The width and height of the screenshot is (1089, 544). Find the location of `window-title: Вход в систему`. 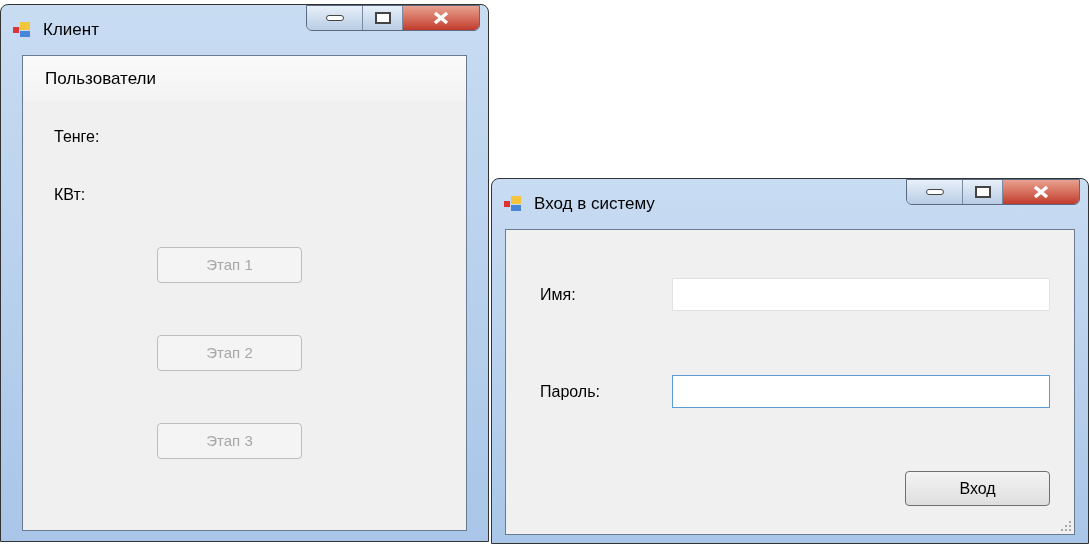

window-title: Вход в систему is located at coordinates (594, 204).